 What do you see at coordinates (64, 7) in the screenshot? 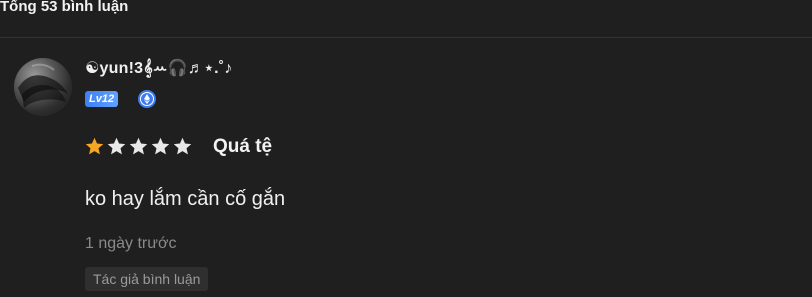
I see `comment-count-title: Tổng 53 bình luận` at bounding box center [64, 7].